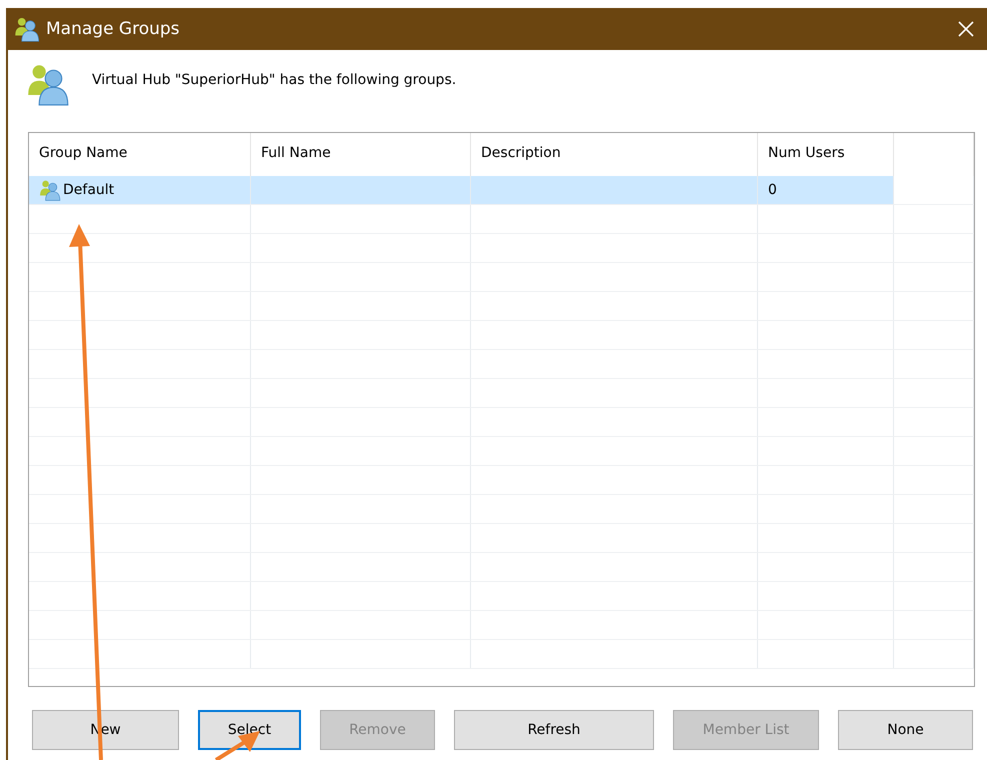 The image size is (987, 760). I want to click on close-icon, so click(966, 29).